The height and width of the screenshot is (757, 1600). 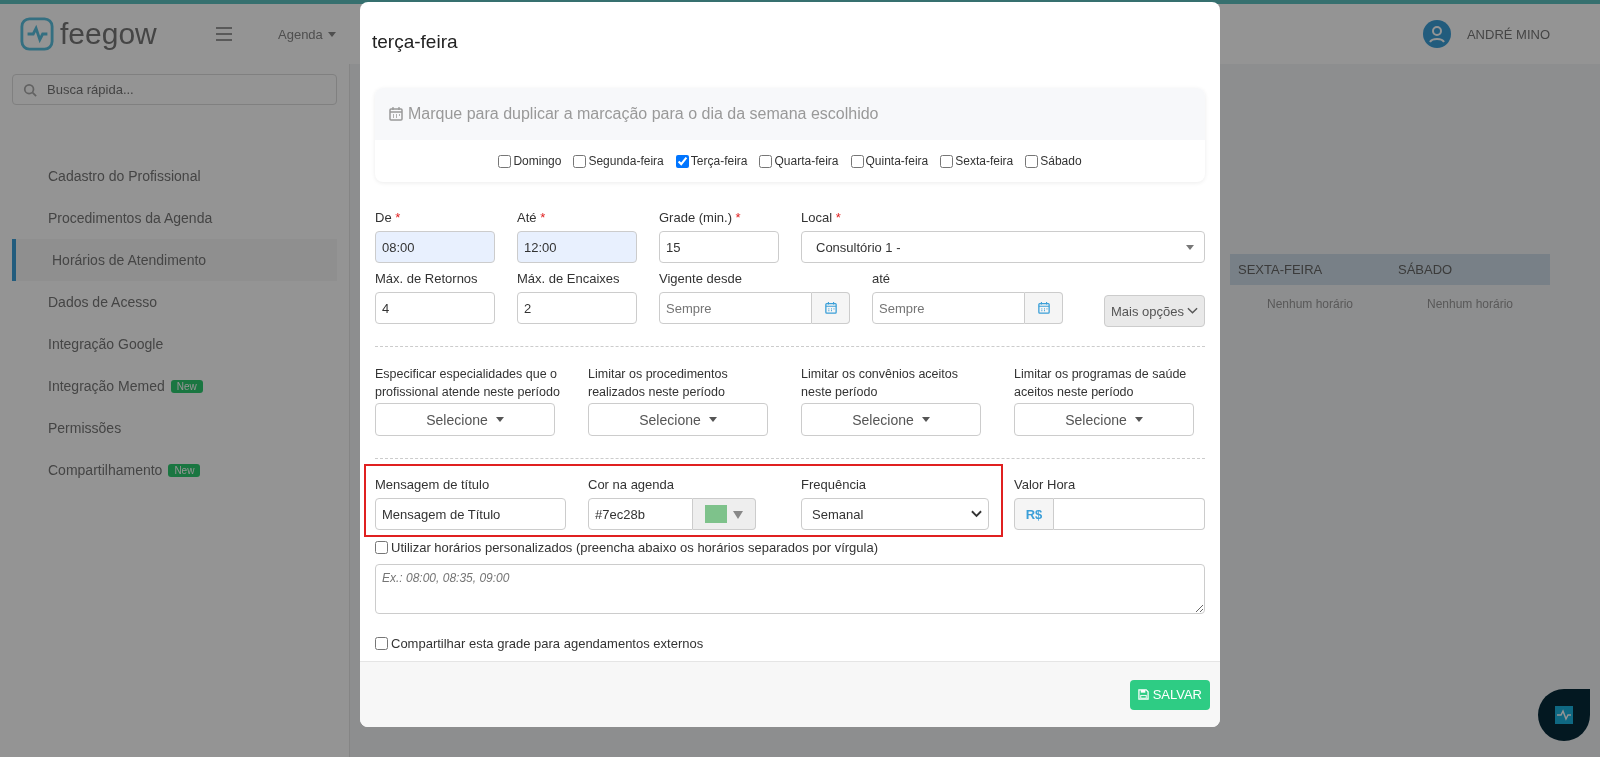 I want to click on hourly-rate-field, so click(x=1129, y=514).